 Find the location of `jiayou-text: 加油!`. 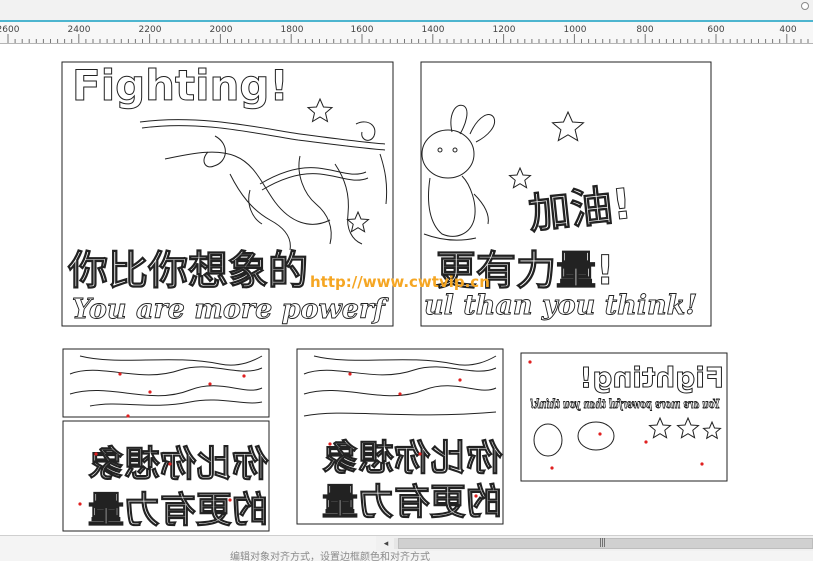

jiayou-text: 加油! is located at coordinates (580, 209).